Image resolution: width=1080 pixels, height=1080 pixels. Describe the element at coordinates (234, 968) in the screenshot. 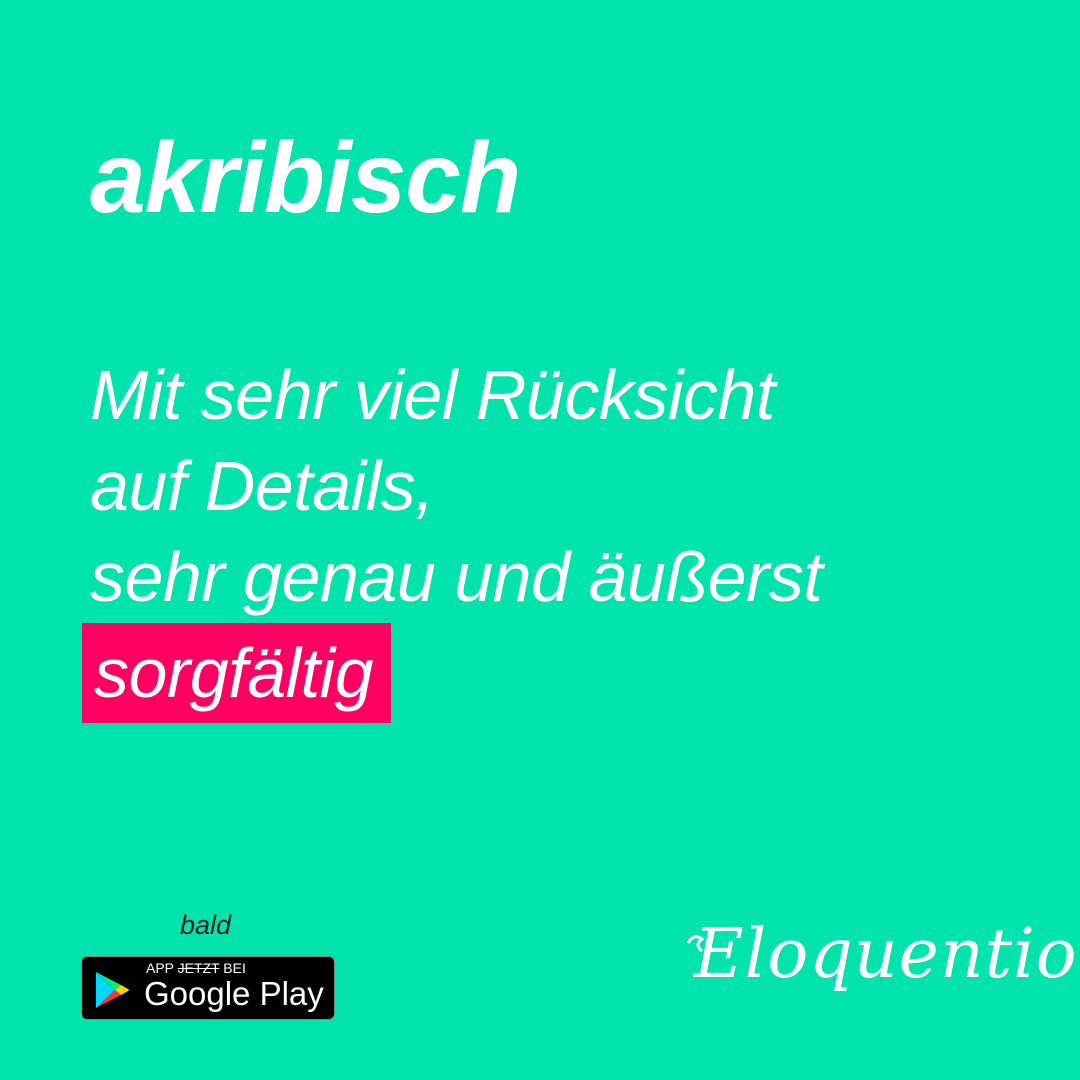

I see `badge-bei-label: BEI` at that location.